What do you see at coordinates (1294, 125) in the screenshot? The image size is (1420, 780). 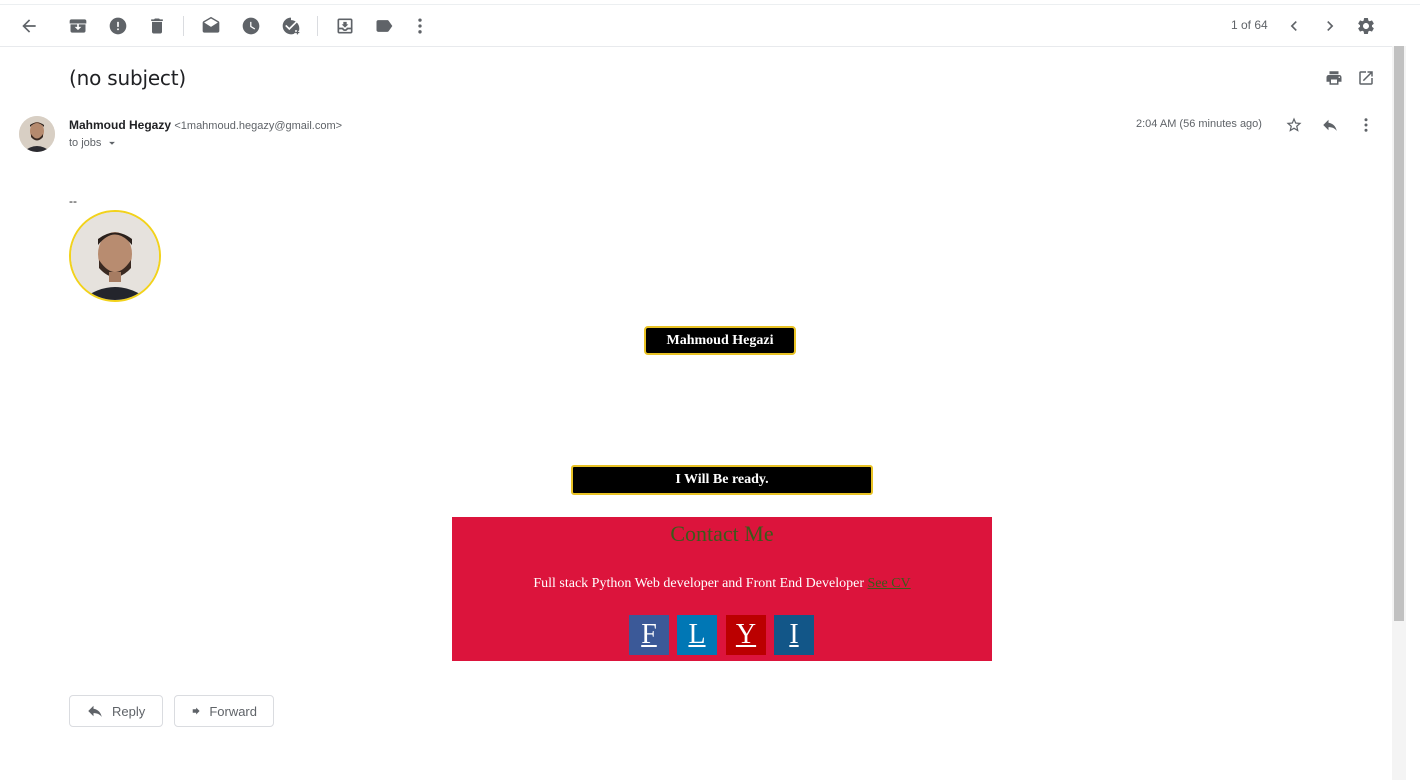 I see `star-icon` at bounding box center [1294, 125].